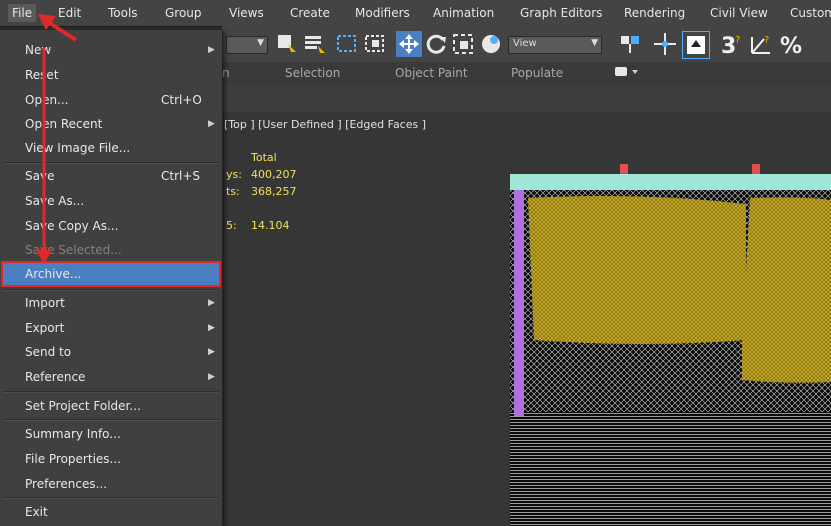 The image size is (831, 526). What do you see at coordinates (287, 44) in the screenshot?
I see `select-object-icon` at bounding box center [287, 44].